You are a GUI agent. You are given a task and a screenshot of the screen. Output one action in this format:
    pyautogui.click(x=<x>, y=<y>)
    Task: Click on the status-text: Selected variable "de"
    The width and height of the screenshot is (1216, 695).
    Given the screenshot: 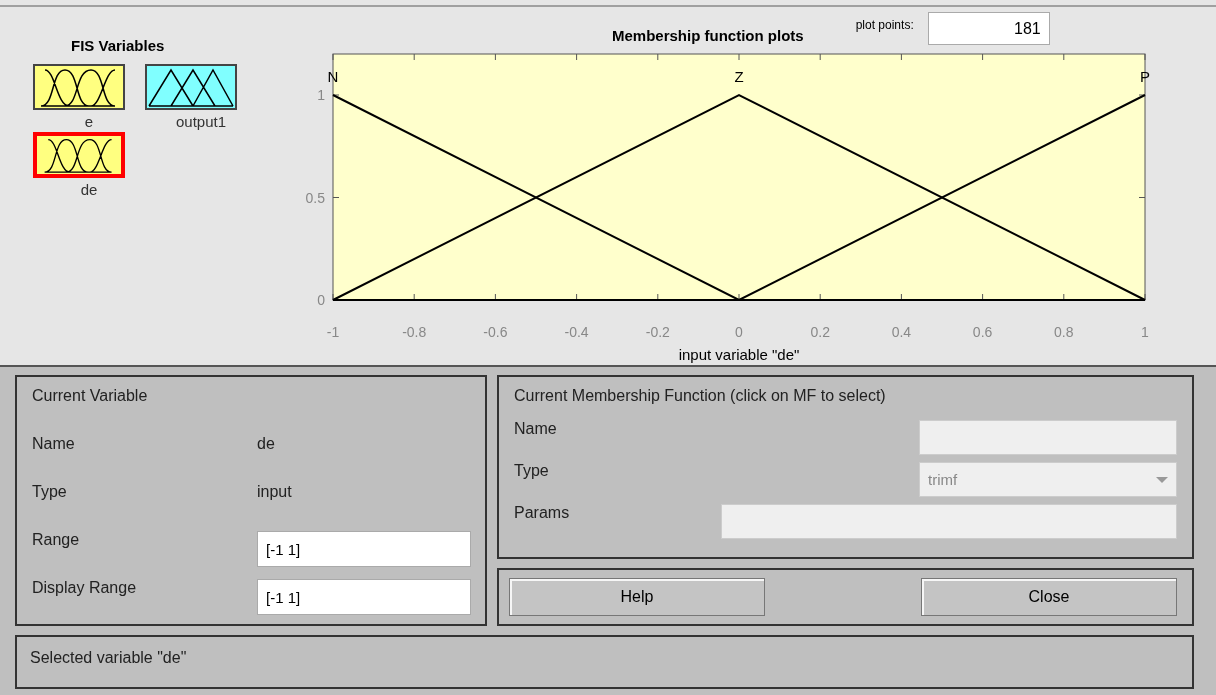 What is the action you would take?
    pyautogui.click(x=108, y=657)
    